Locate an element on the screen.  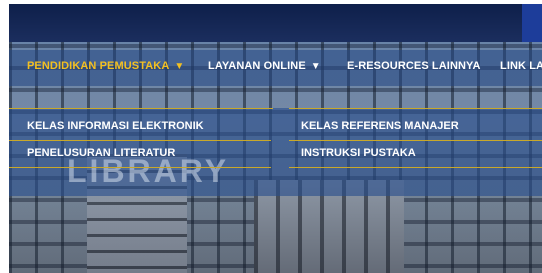
nav-item-e-resources: E-RESOURCES LAINNYA is located at coordinates (414, 66).